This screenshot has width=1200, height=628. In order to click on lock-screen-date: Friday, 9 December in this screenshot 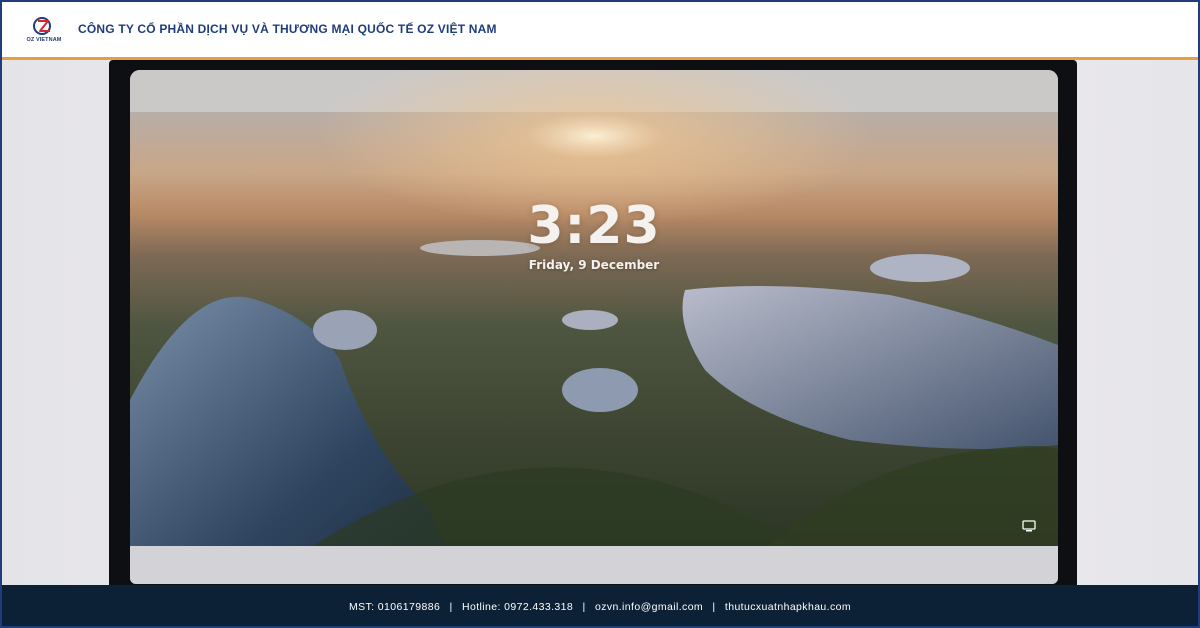, I will do `click(594, 265)`.